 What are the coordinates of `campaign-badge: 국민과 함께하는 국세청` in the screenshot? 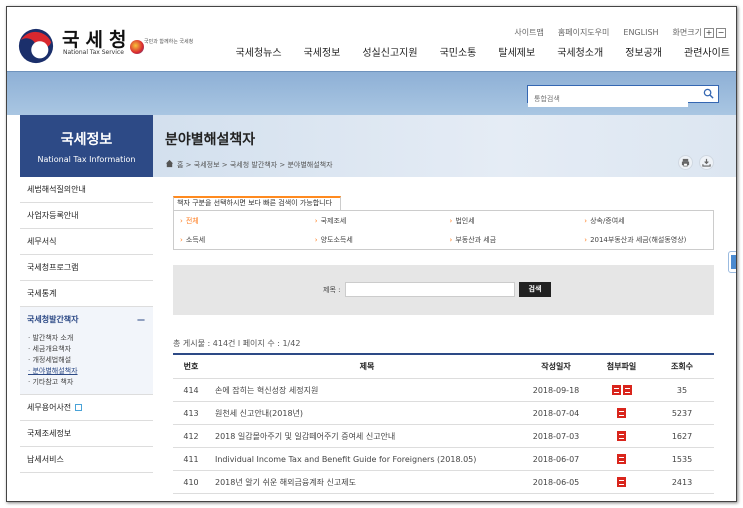 It's located at (161, 48).